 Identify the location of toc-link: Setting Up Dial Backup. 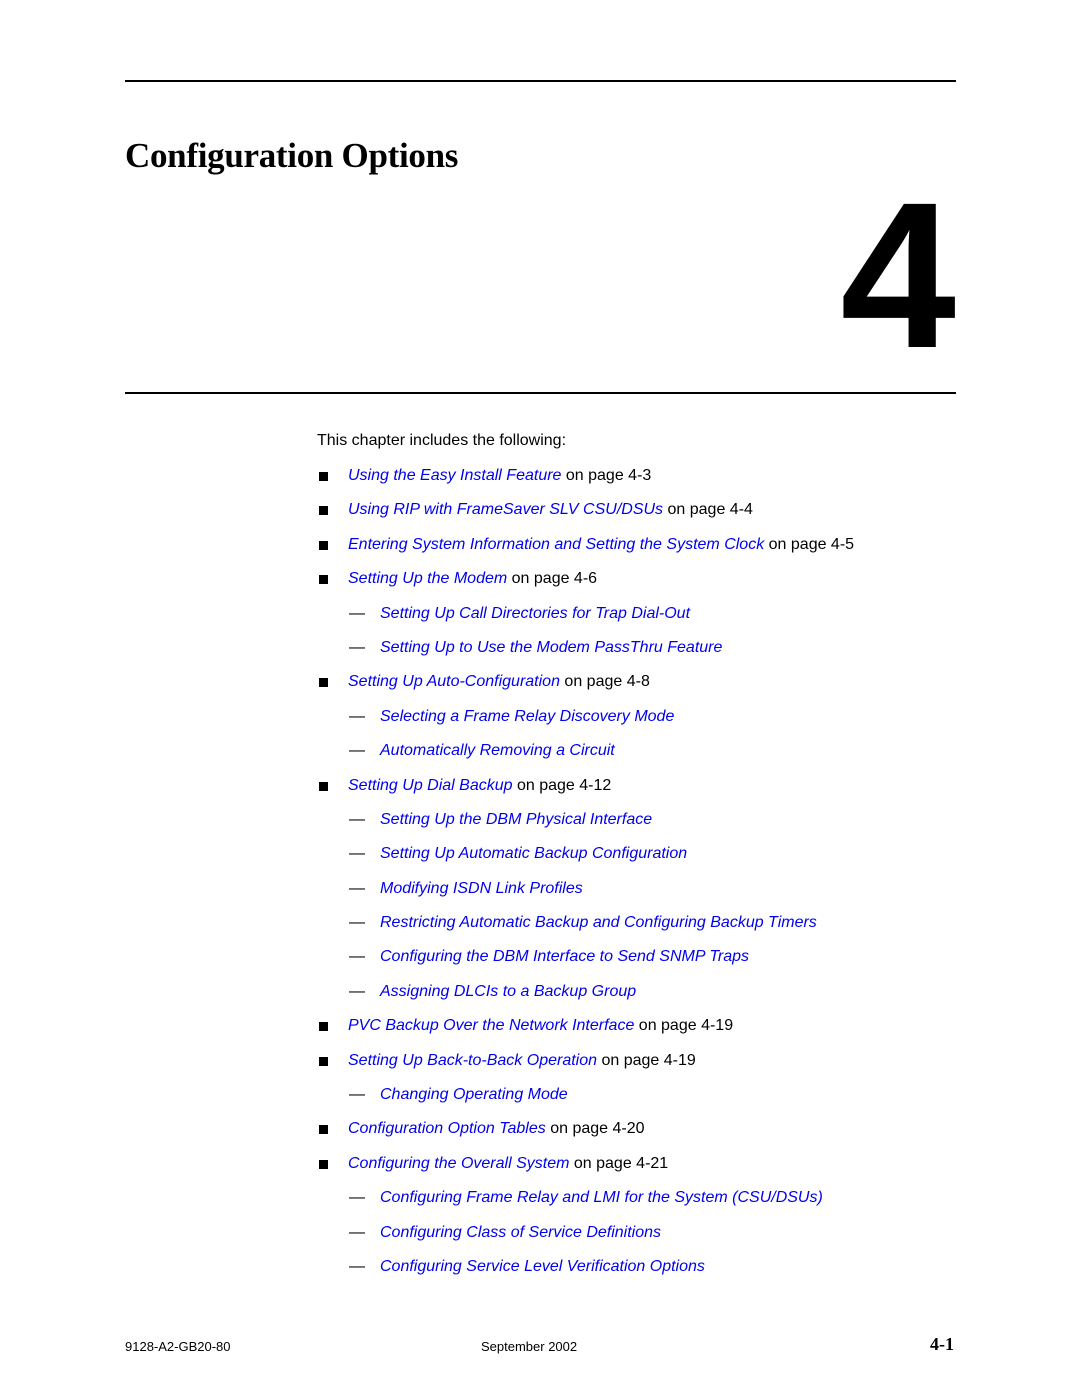
(430, 785).